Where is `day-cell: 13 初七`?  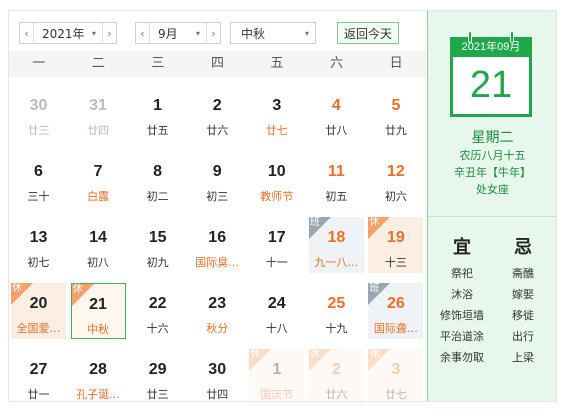
day-cell: 13 初七 is located at coordinates (38, 245).